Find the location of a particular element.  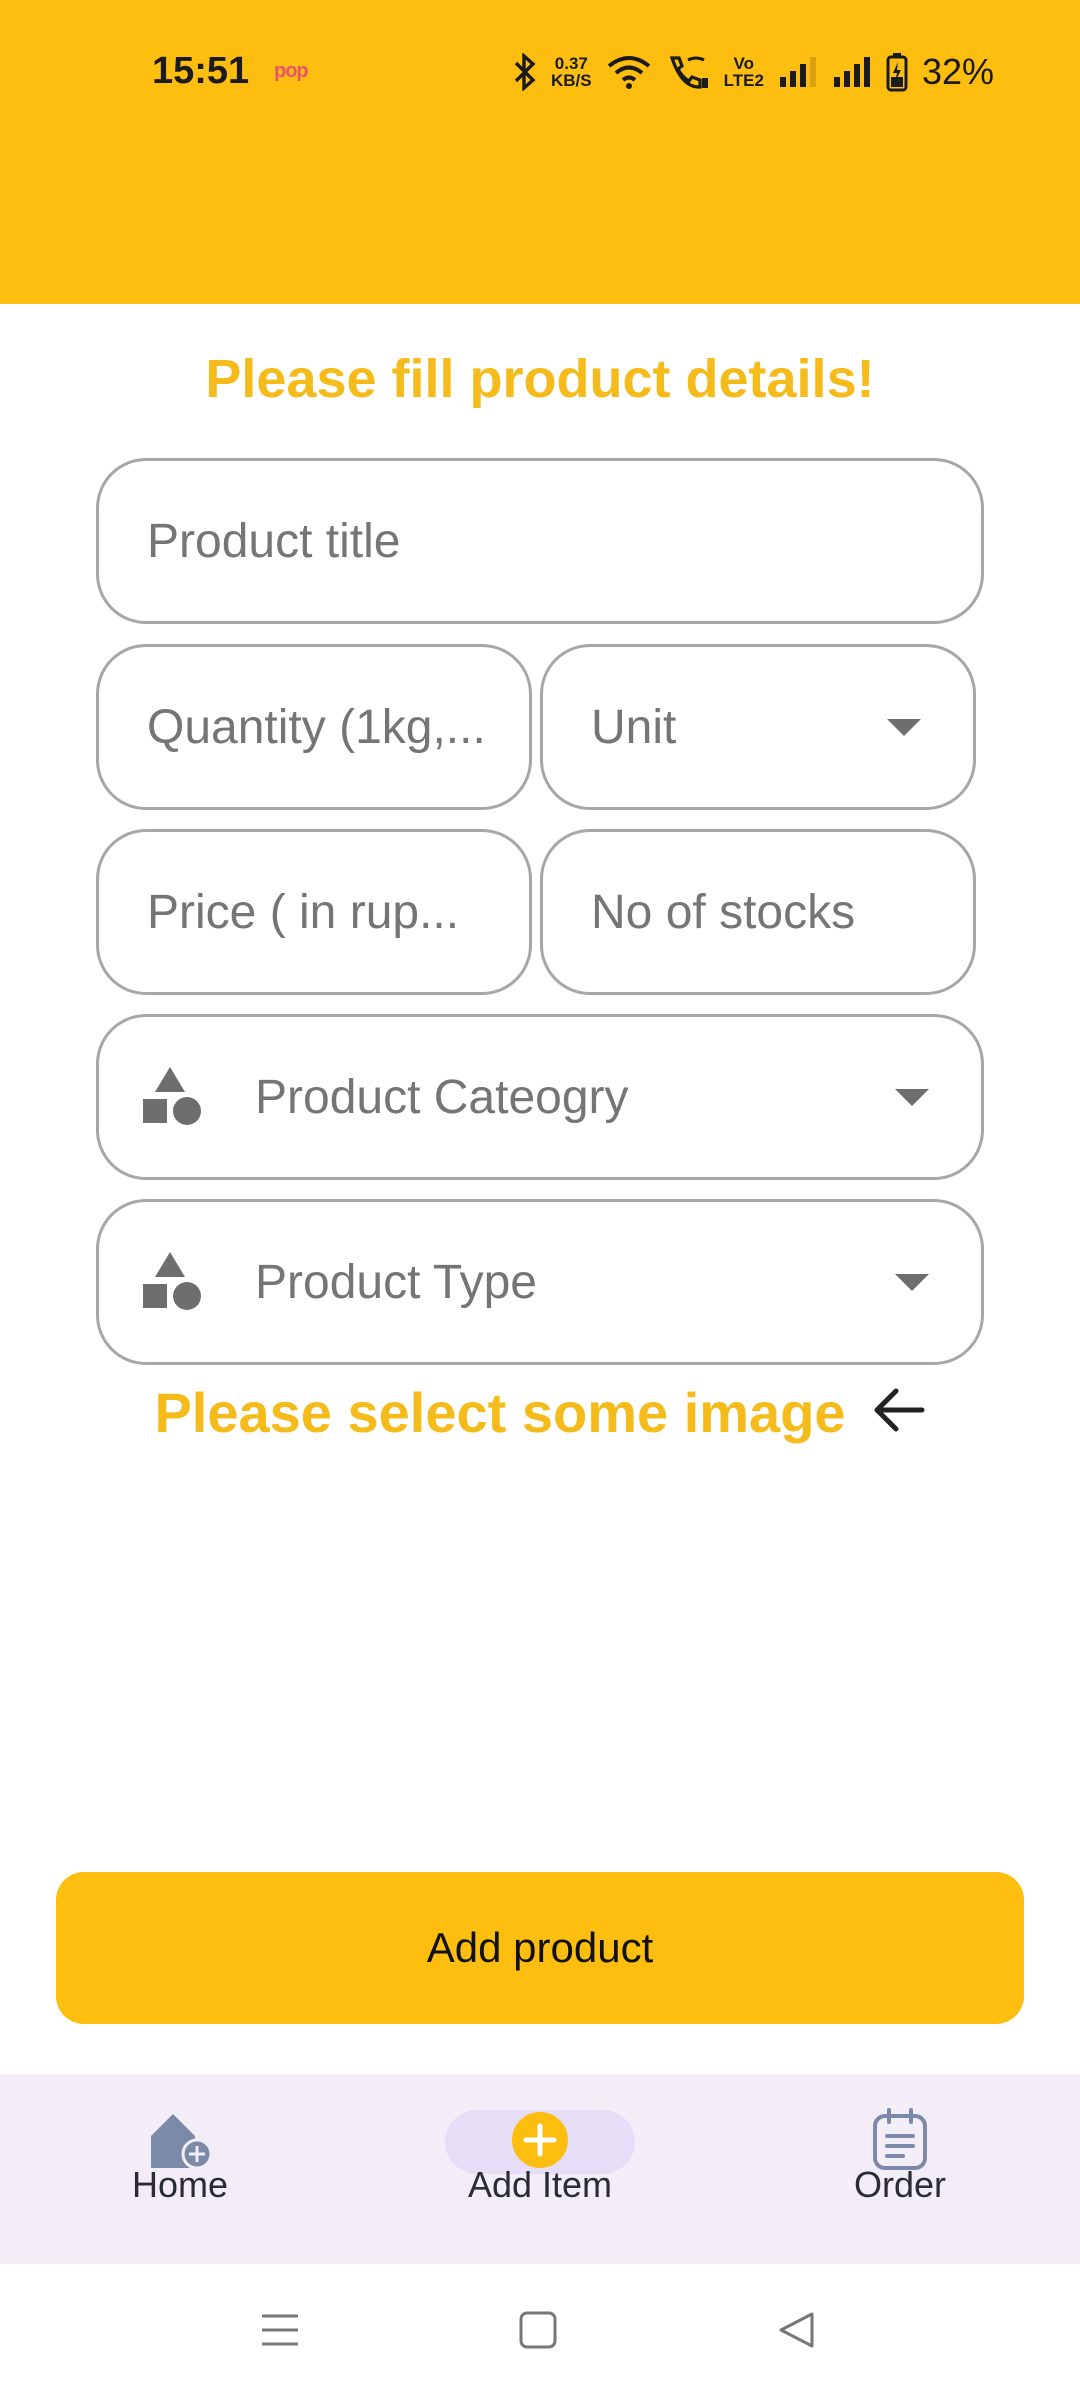

network-speed-unit: KB/S is located at coordinates (571, 80).